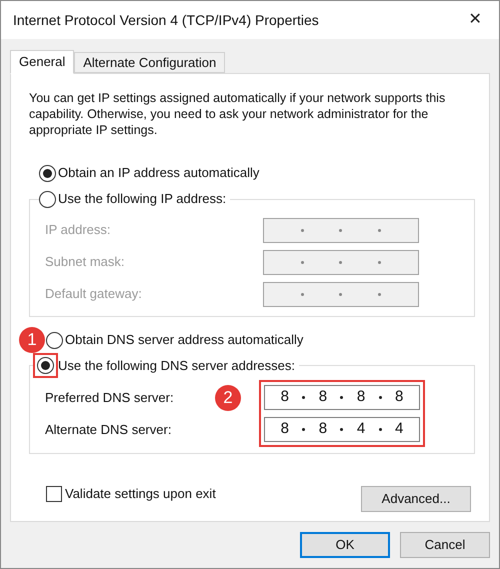 The width and height of the screenshot is (500, 569). Describe the element at coordinates (85, 262) in the screenshot. I see `field-label: Subnet mask:` at that location.